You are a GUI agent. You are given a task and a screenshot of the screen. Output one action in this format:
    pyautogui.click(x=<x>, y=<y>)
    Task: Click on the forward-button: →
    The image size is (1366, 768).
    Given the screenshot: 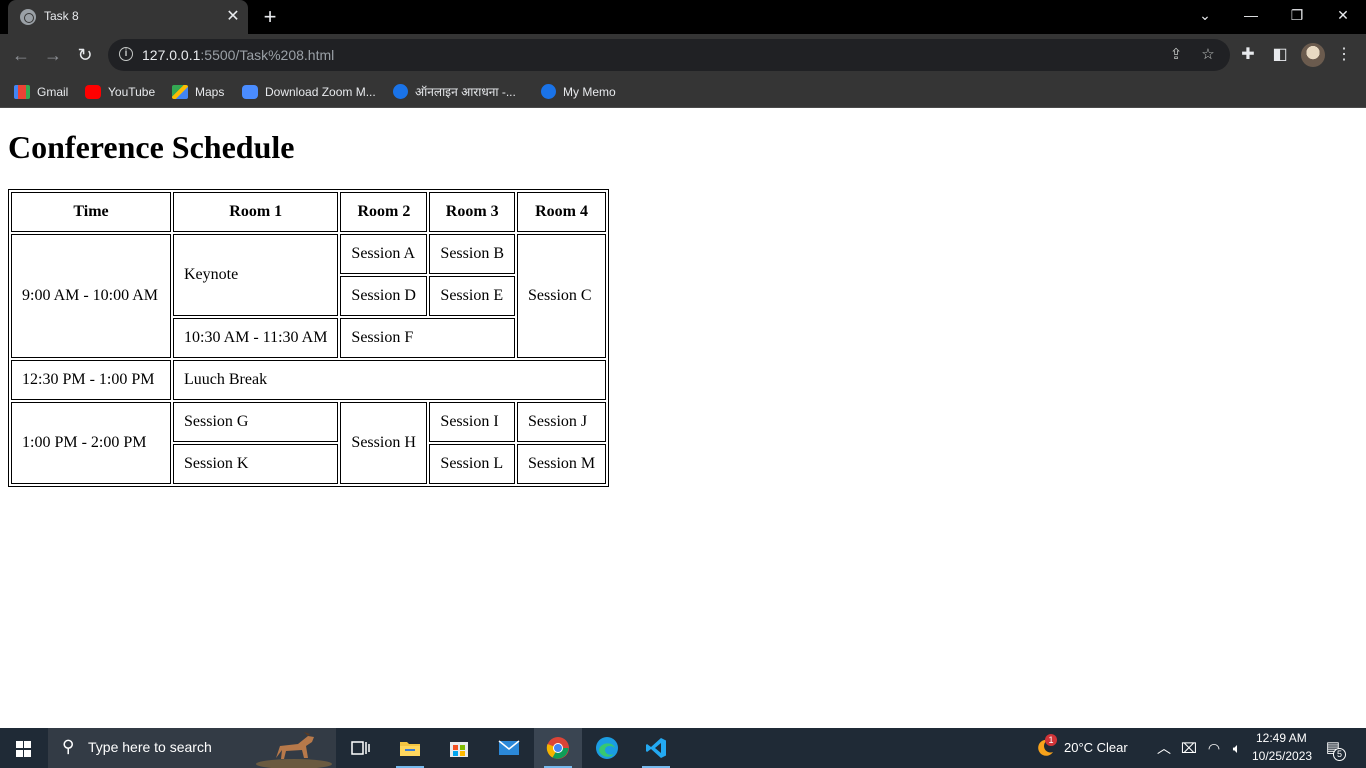 What is the action you would take?
    pyautogui.click(x=53, y=55)
    